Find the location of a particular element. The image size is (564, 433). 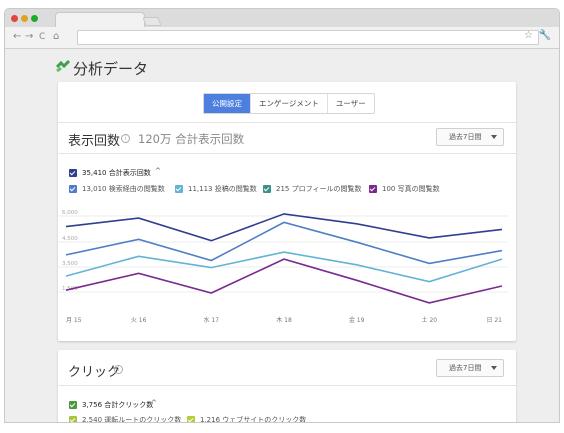

x-tick-label: 日 21 is located at coordinates (494, 320).